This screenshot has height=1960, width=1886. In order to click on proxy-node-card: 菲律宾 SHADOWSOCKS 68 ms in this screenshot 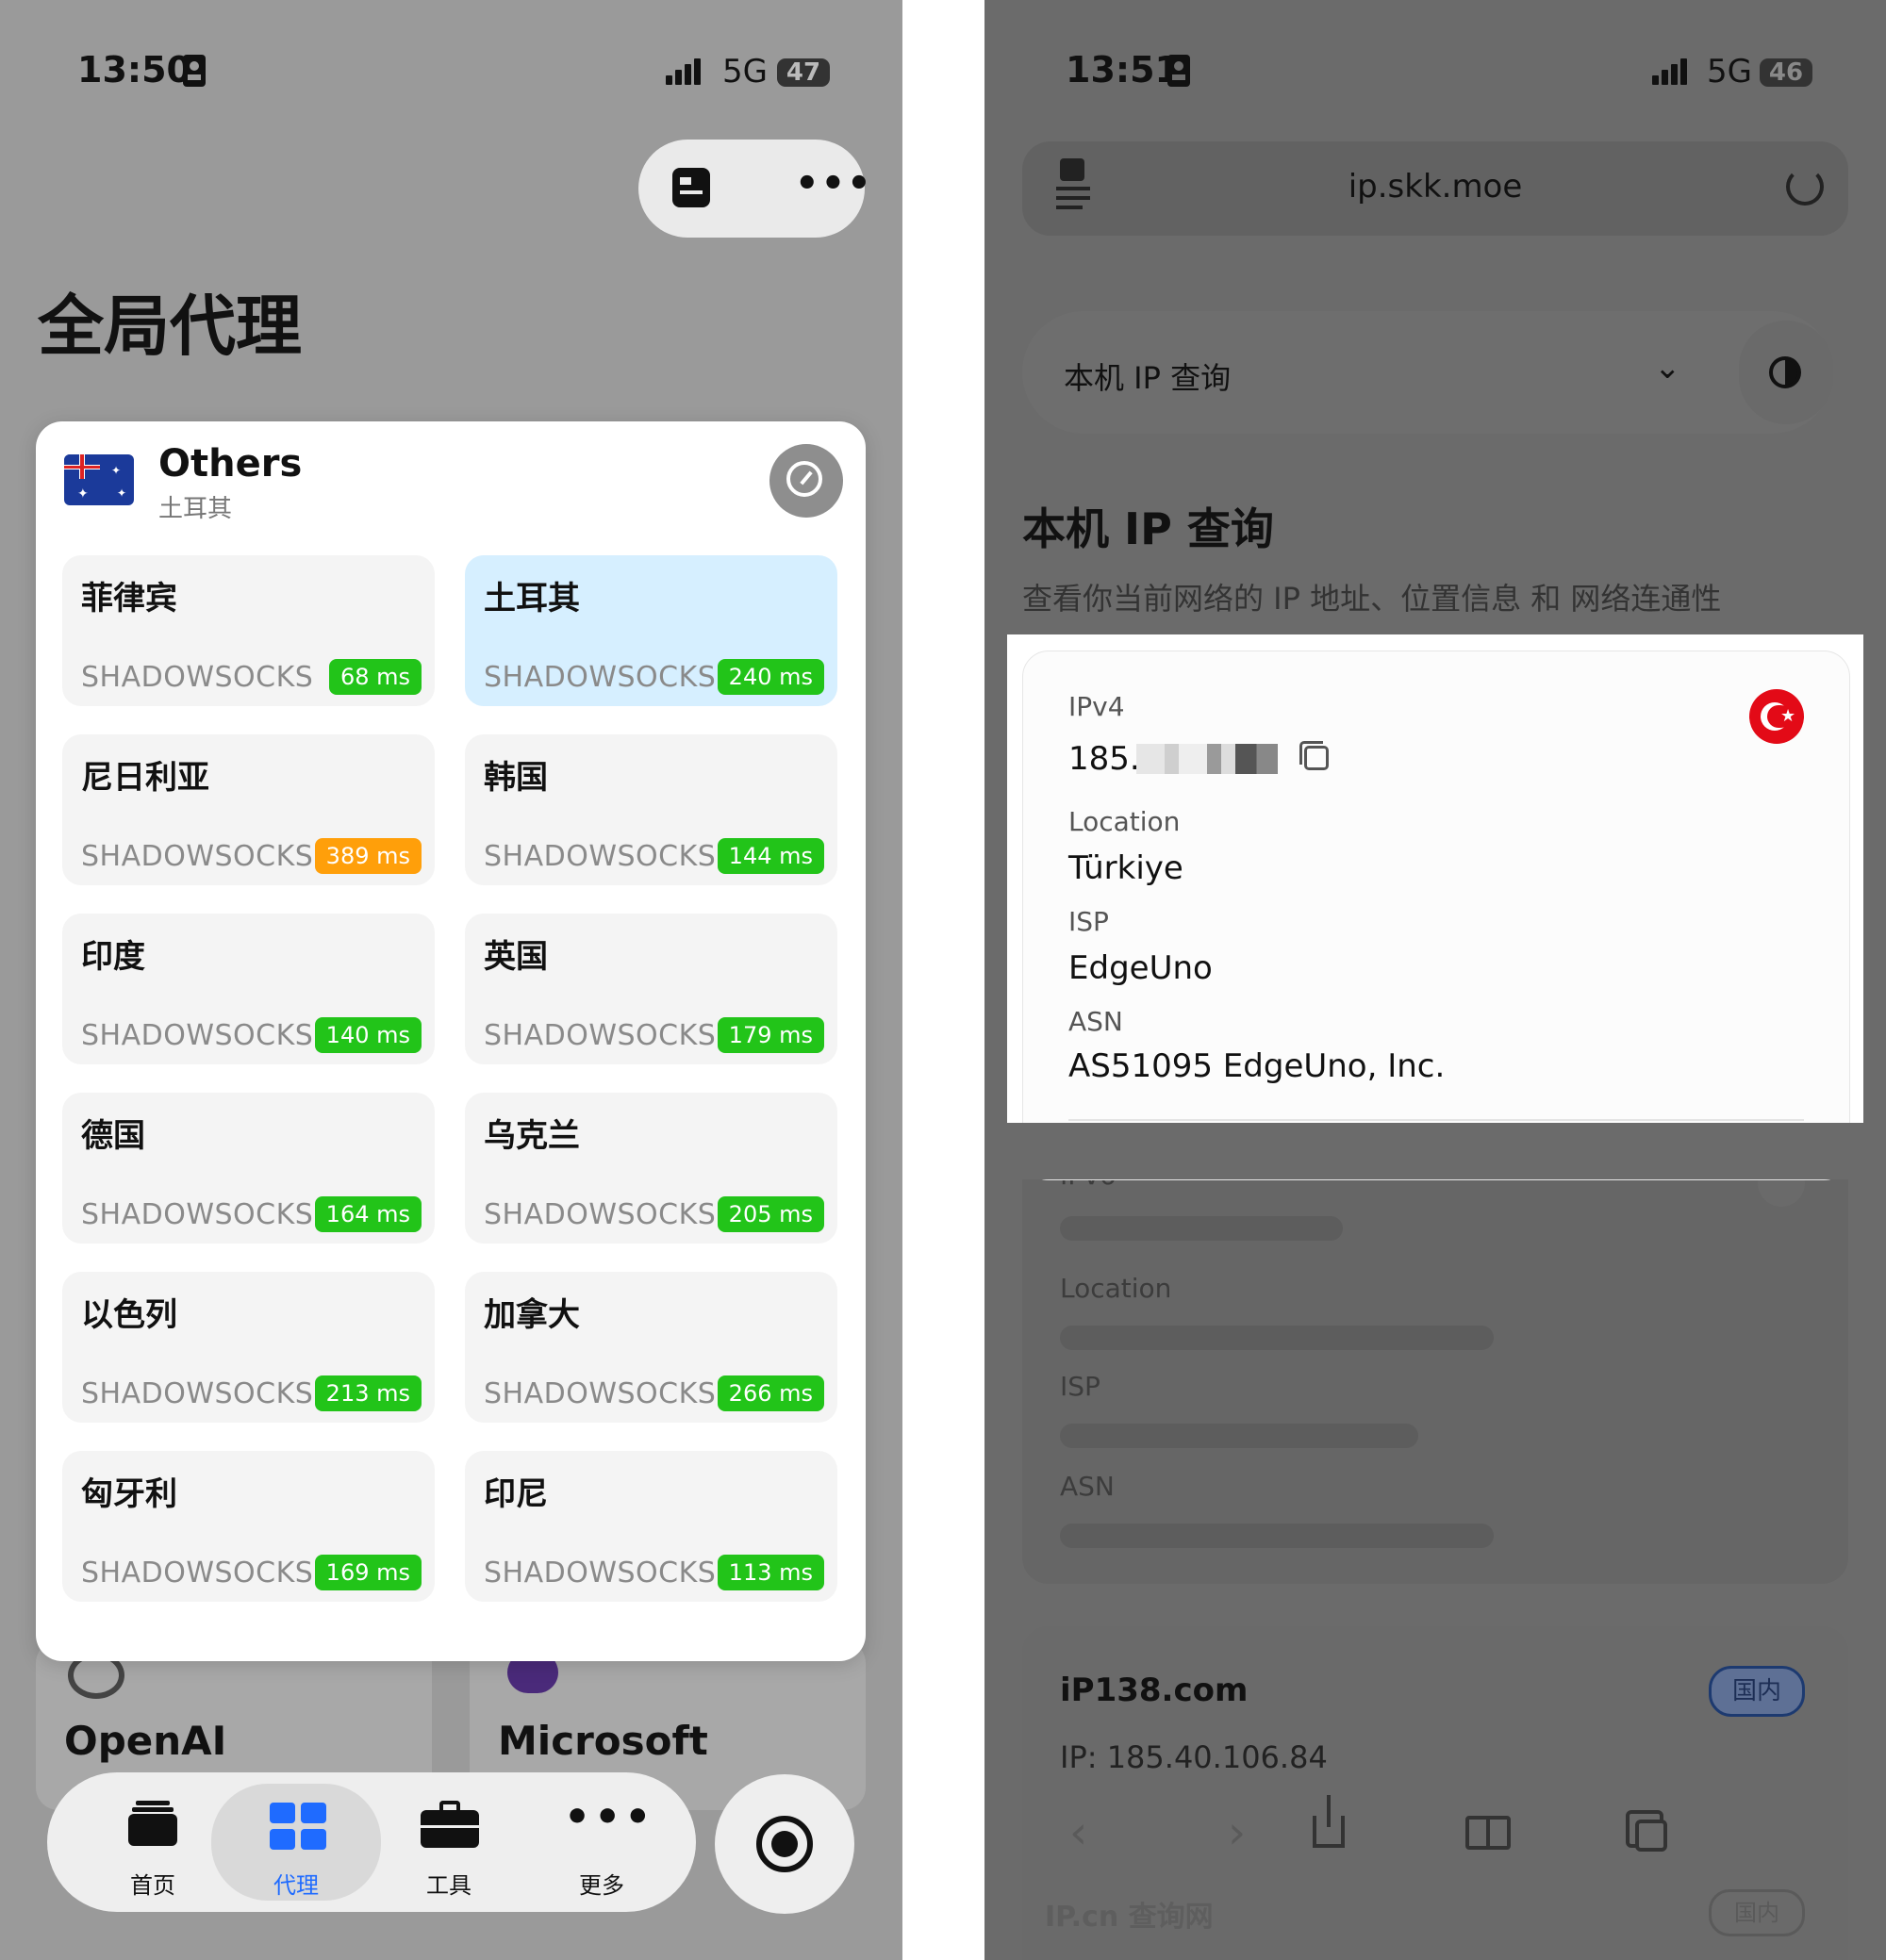, I will do `click(248, 630)`.